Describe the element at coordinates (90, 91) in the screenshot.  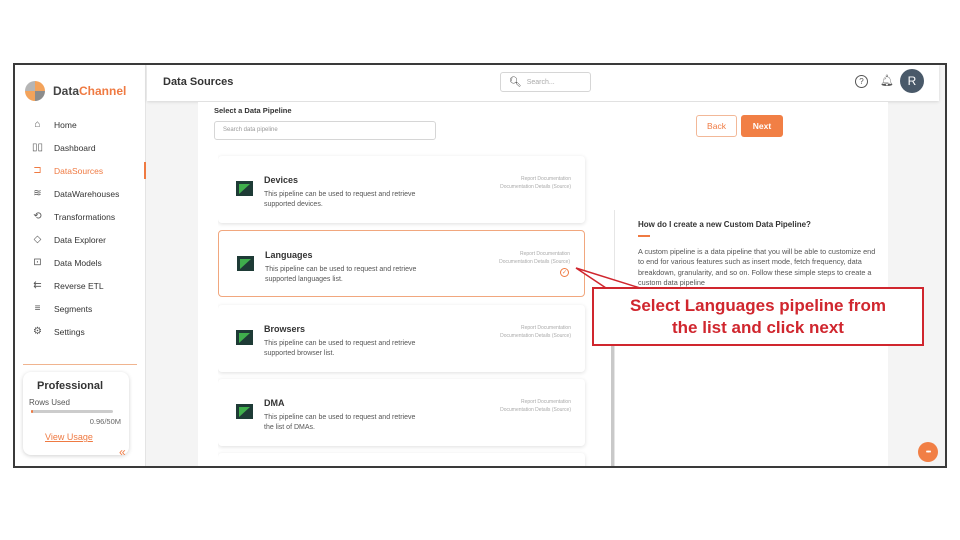
I see `brand-name: DataChannel` at that location.